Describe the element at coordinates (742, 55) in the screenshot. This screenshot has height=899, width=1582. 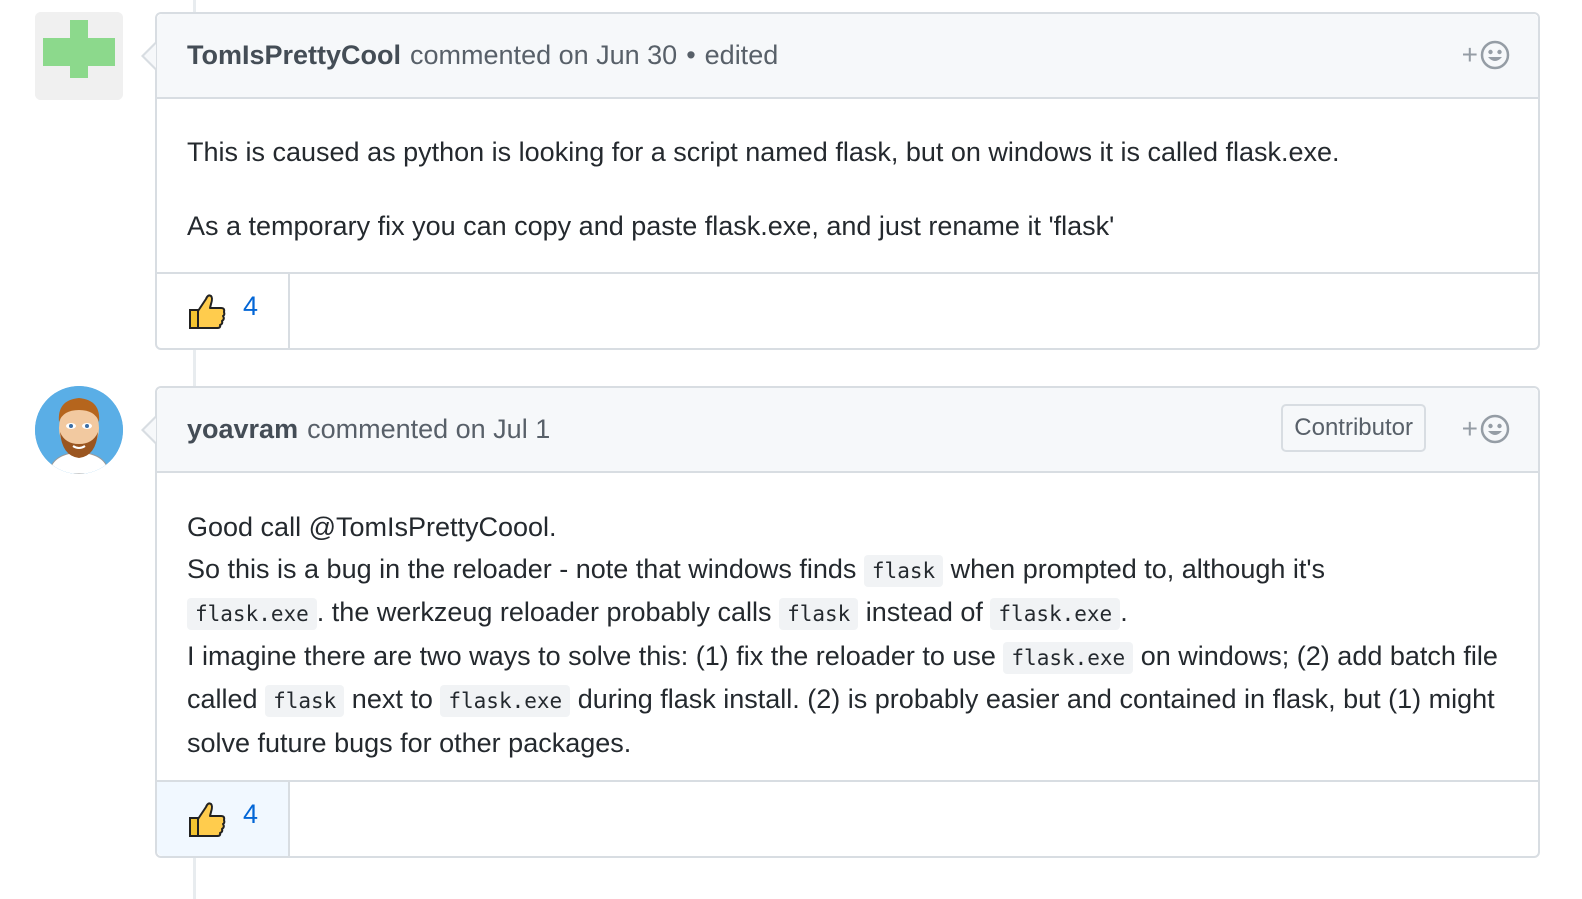
I see `edited-dropdown: edited` at that location.